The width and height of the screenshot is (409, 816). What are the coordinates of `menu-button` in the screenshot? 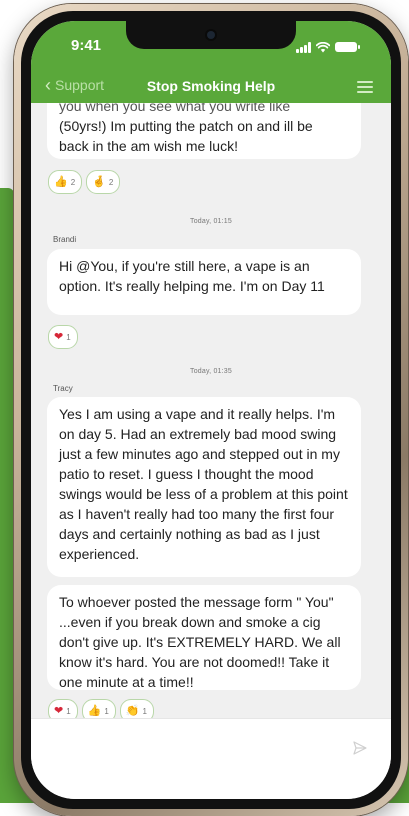 It's located at (365, 87).